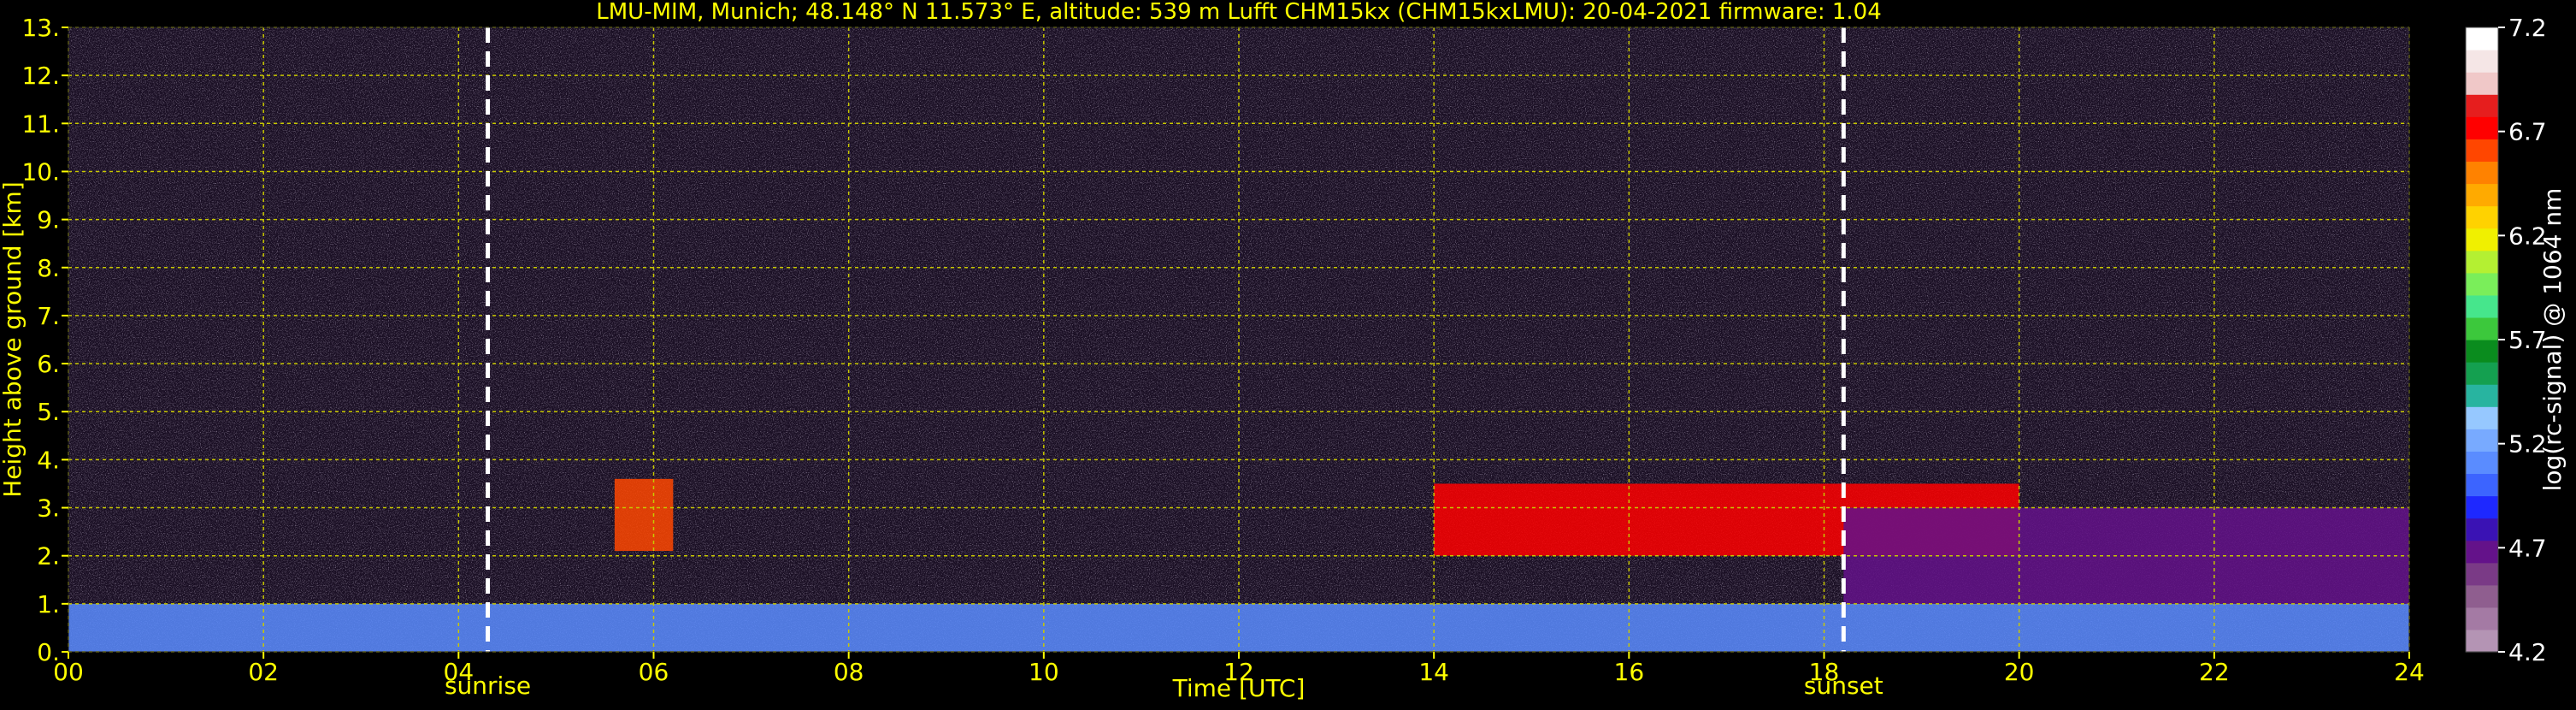 This screenshot has width=2576, height=710. I want to click on x-tick-label: 02, so click(263, 672).